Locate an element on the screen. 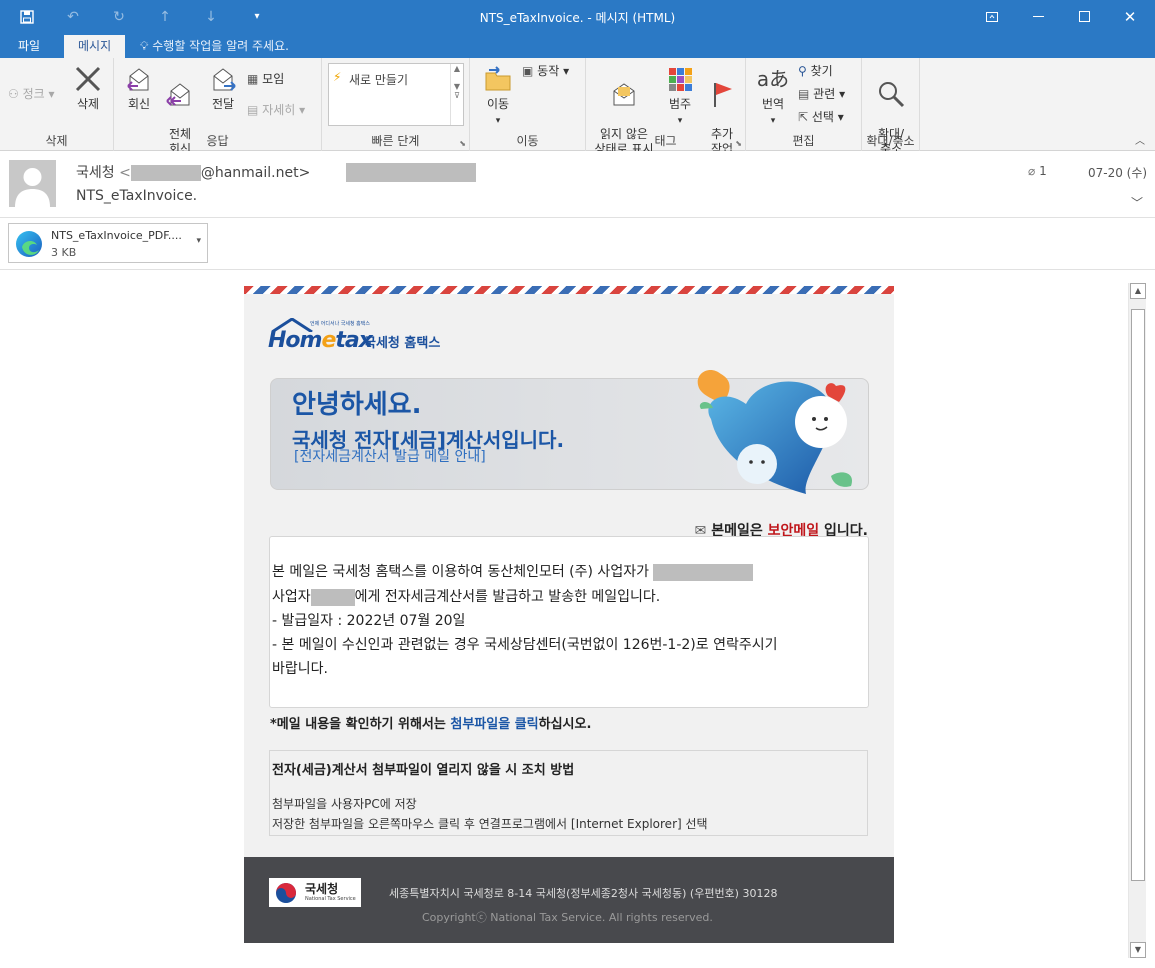 Image resolution: width=1155 pixels, height=968 pixels. nts-logo: 국세청 National Tax Service is located at coordinates (315, 892).